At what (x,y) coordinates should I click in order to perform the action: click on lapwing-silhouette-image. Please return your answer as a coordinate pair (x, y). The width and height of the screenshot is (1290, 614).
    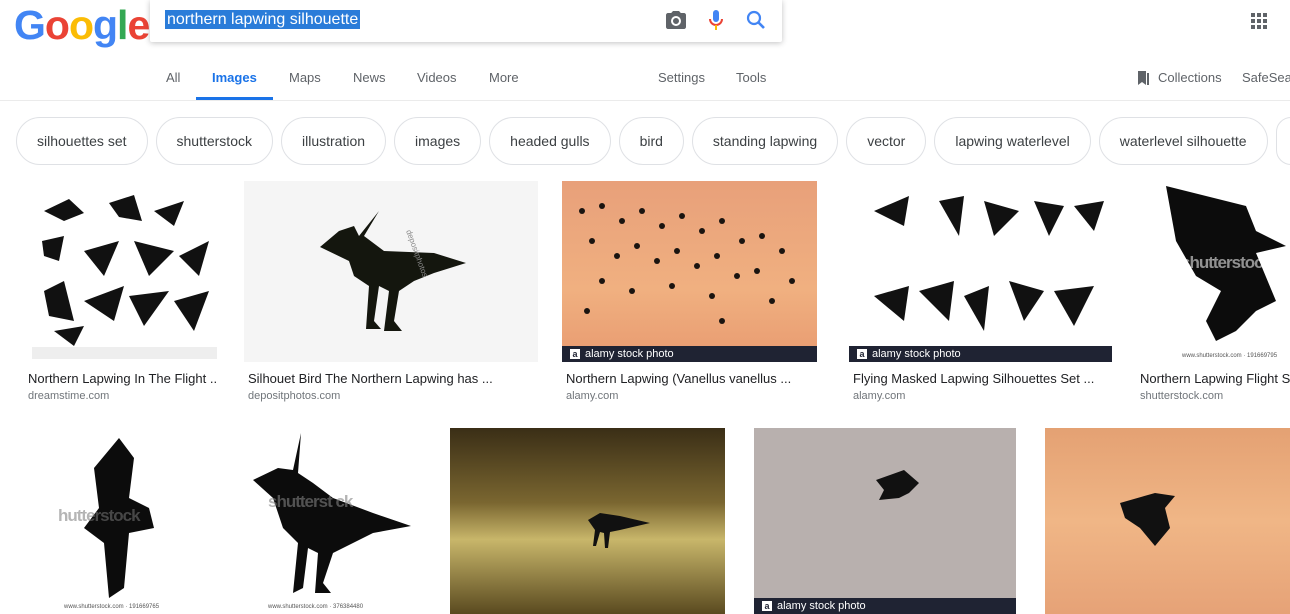
    Looking at the image, I should click on (393, 271).